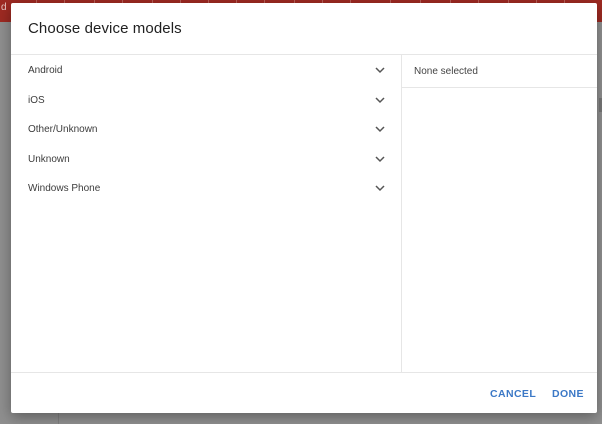  What do you see at coordinates (499, 71) in the screenshot?
I see `selection-summary-header: None selected` at bounding box center [499, 71].